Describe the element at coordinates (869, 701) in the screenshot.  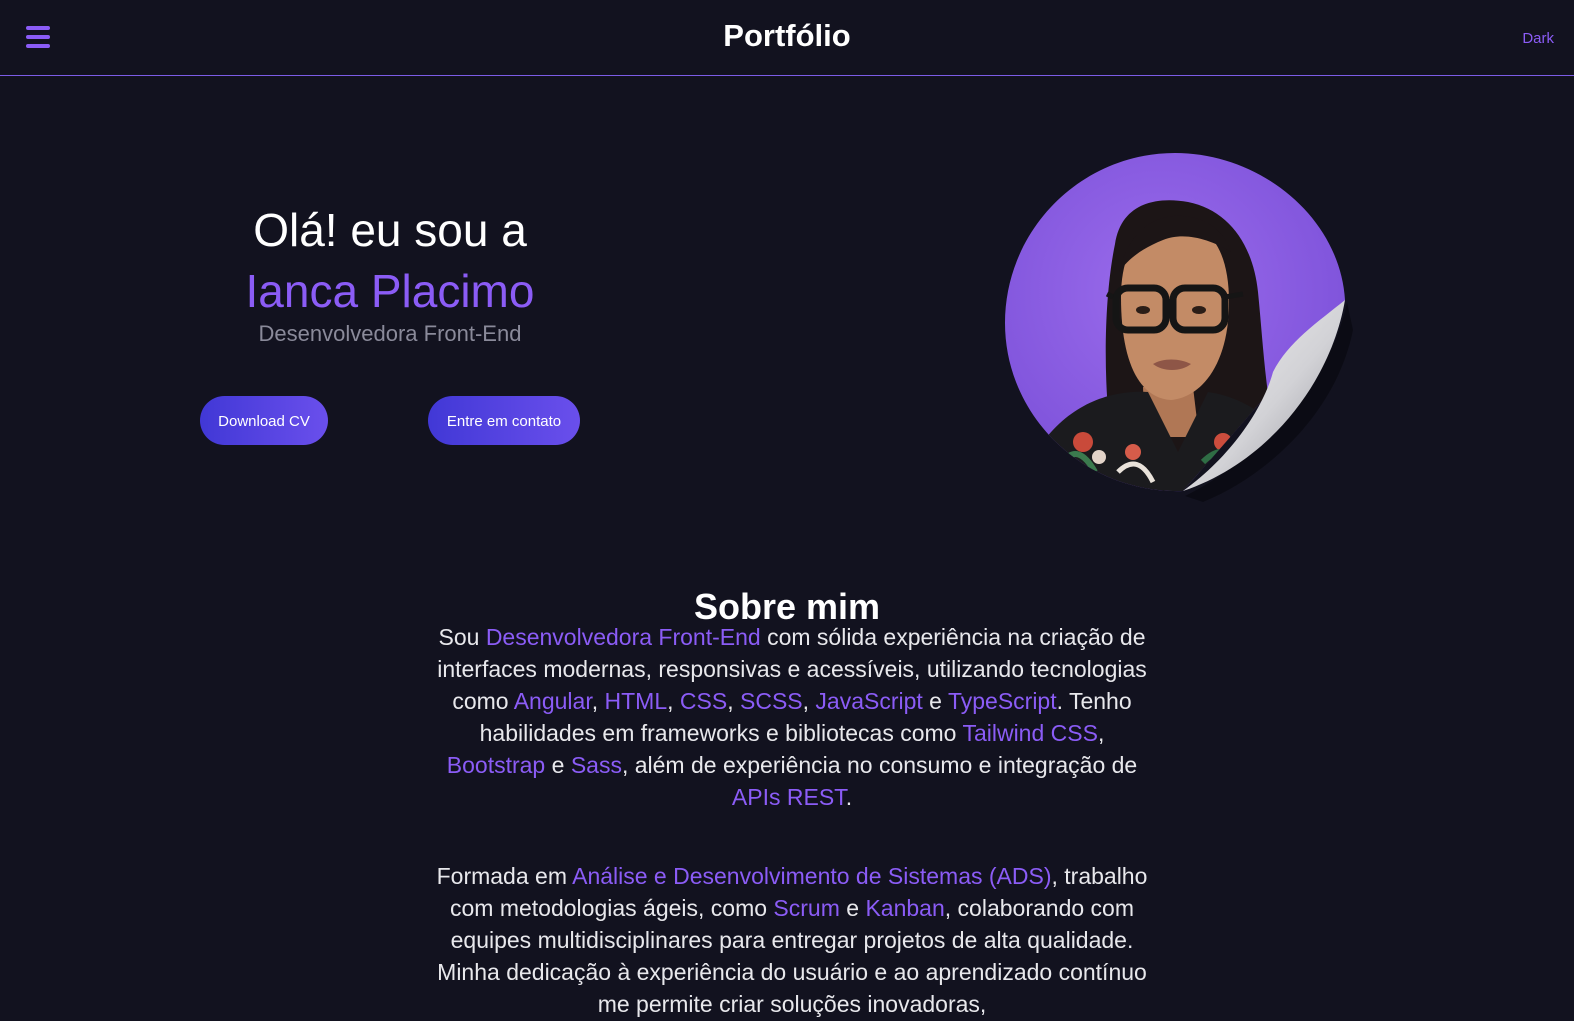
I see `highlight-javascript: JavaScript` at that location.